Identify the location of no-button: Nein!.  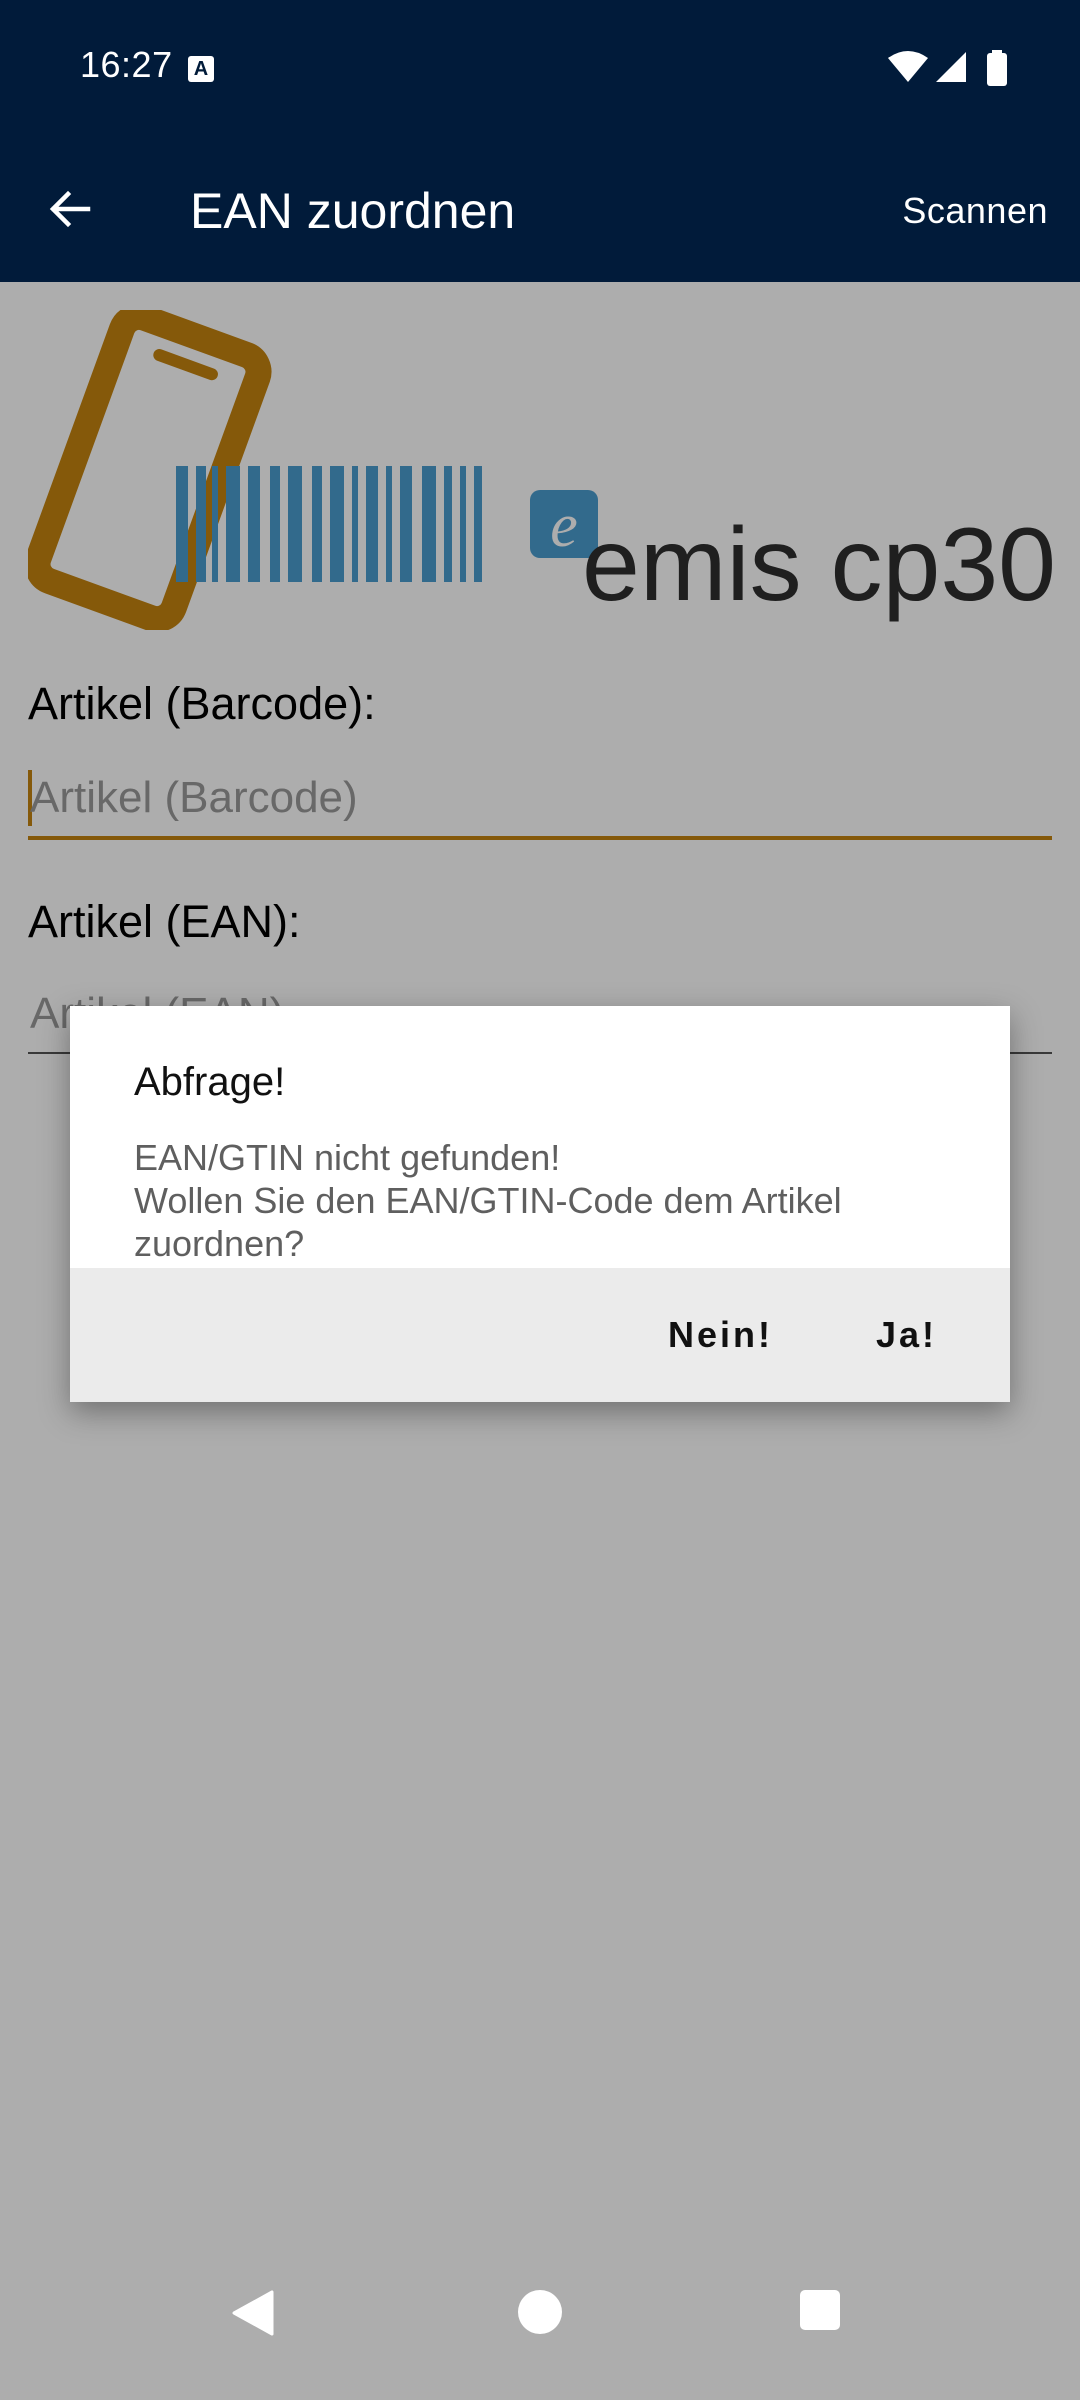
(720, 1335).